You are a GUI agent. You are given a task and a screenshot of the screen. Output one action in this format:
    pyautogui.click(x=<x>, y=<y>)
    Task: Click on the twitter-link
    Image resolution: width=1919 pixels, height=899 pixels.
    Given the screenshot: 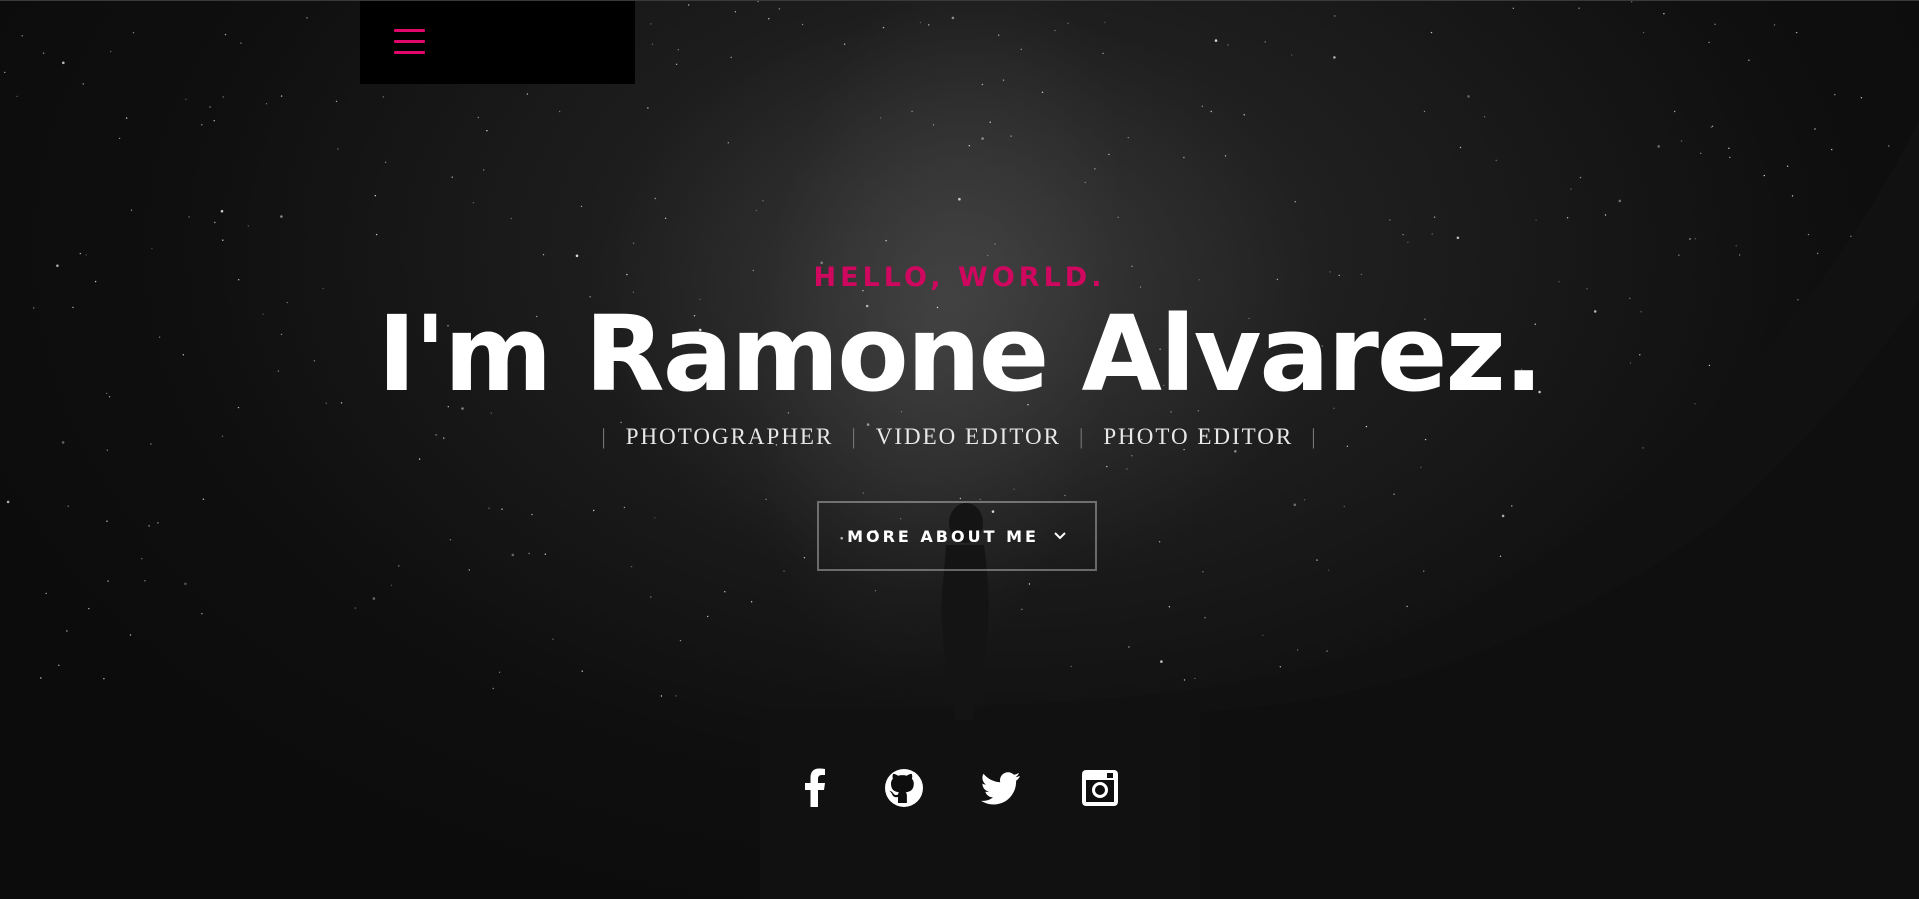 What is the action you would take?
    pyautogui.click(x=1001, y=788)
    